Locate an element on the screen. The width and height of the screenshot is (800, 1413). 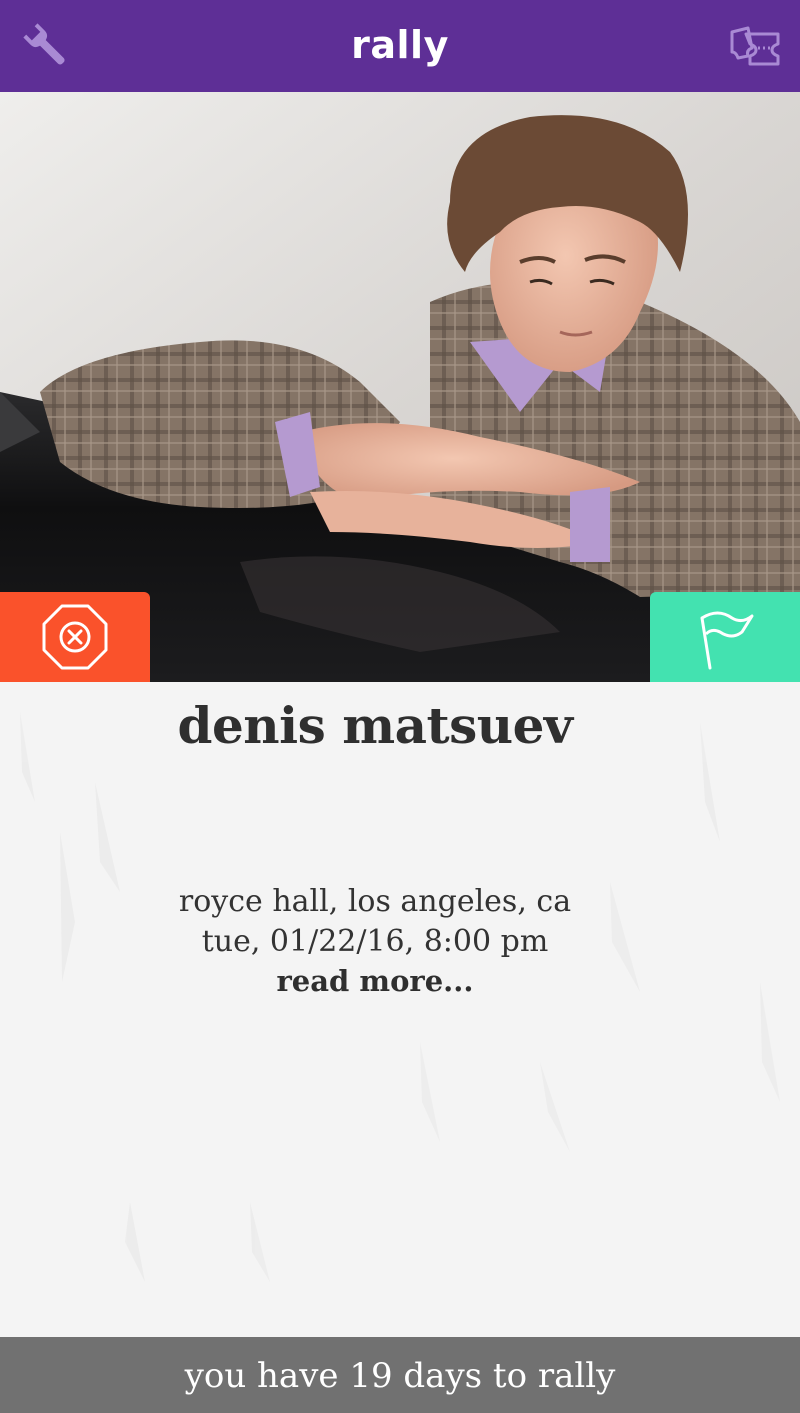
rally-countdown-bar: you have 19 days to rally is located at coordinates (400, 1375).